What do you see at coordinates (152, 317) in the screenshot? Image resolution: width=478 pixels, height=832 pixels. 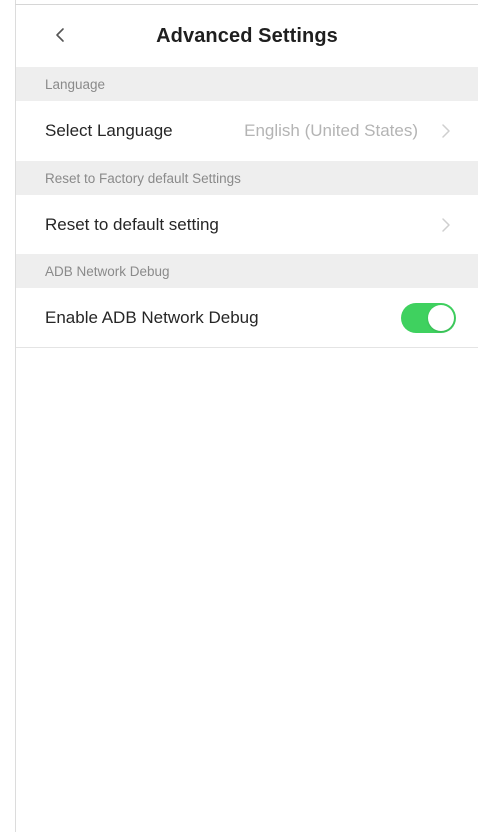 I see `row-label: Enable ADB Network Debug` at bounding box center [152, 317].